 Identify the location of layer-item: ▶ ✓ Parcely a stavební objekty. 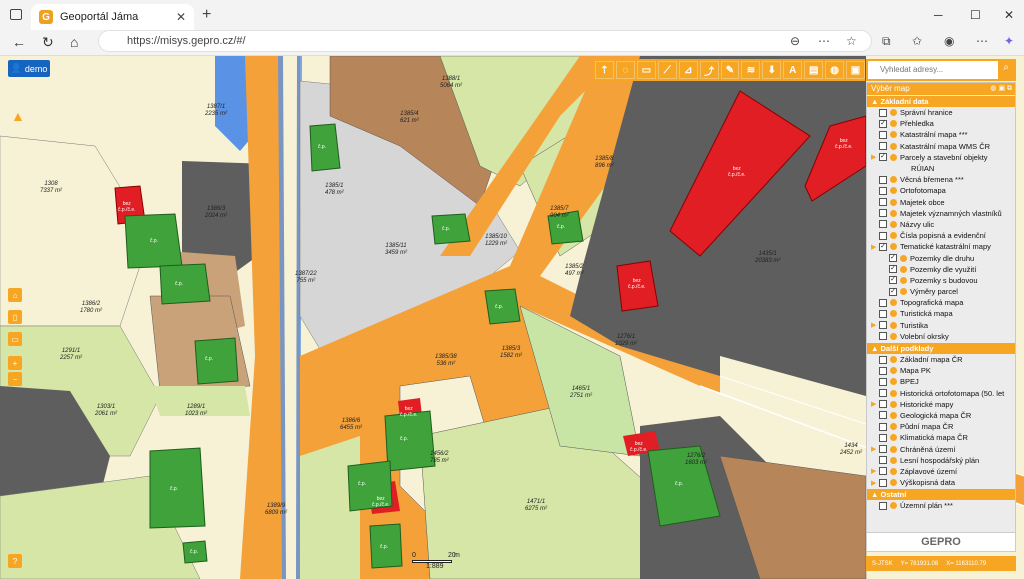
(941, 157).